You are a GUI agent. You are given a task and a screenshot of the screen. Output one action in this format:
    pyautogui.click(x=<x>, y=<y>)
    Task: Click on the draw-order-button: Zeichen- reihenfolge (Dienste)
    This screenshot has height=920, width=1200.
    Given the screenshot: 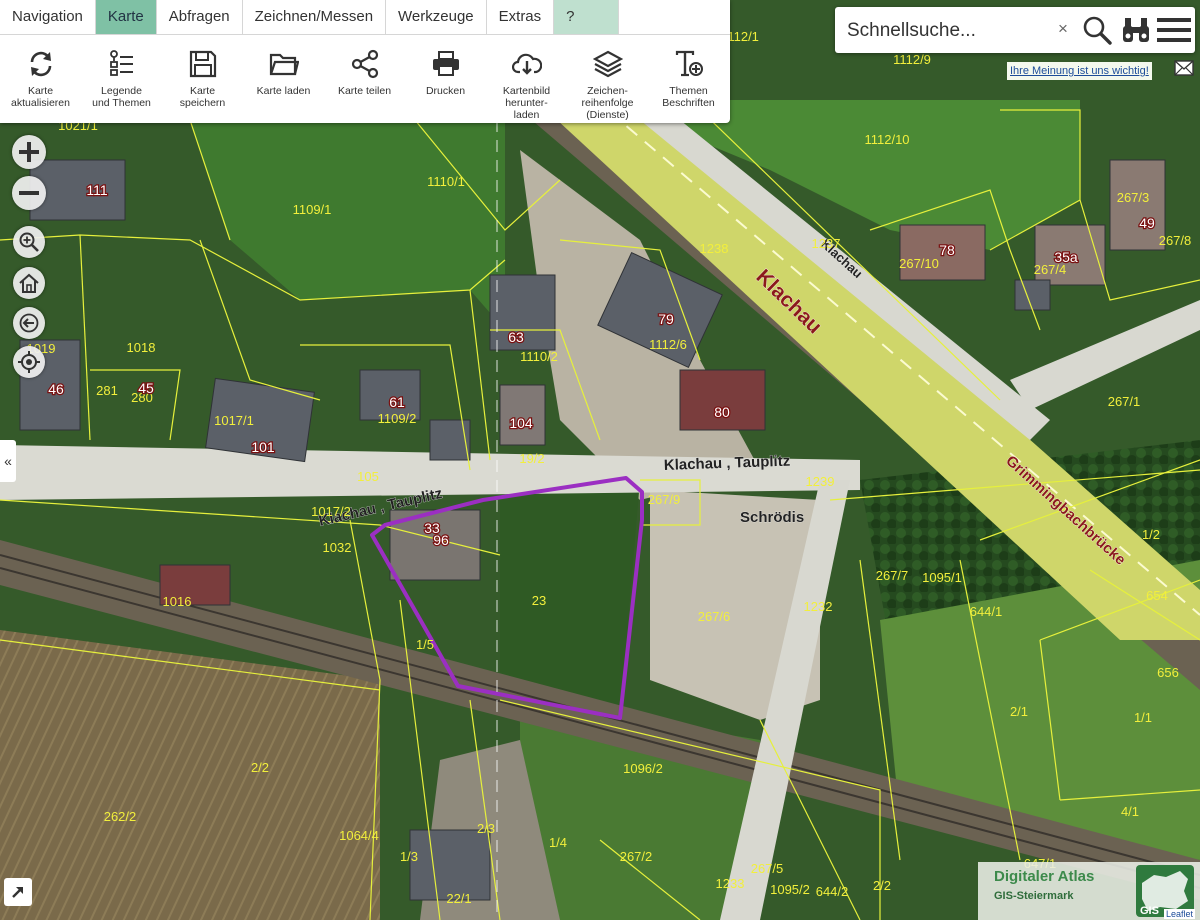 What is the action you would take?
    pyautogui.click(x=607, y=85)
    